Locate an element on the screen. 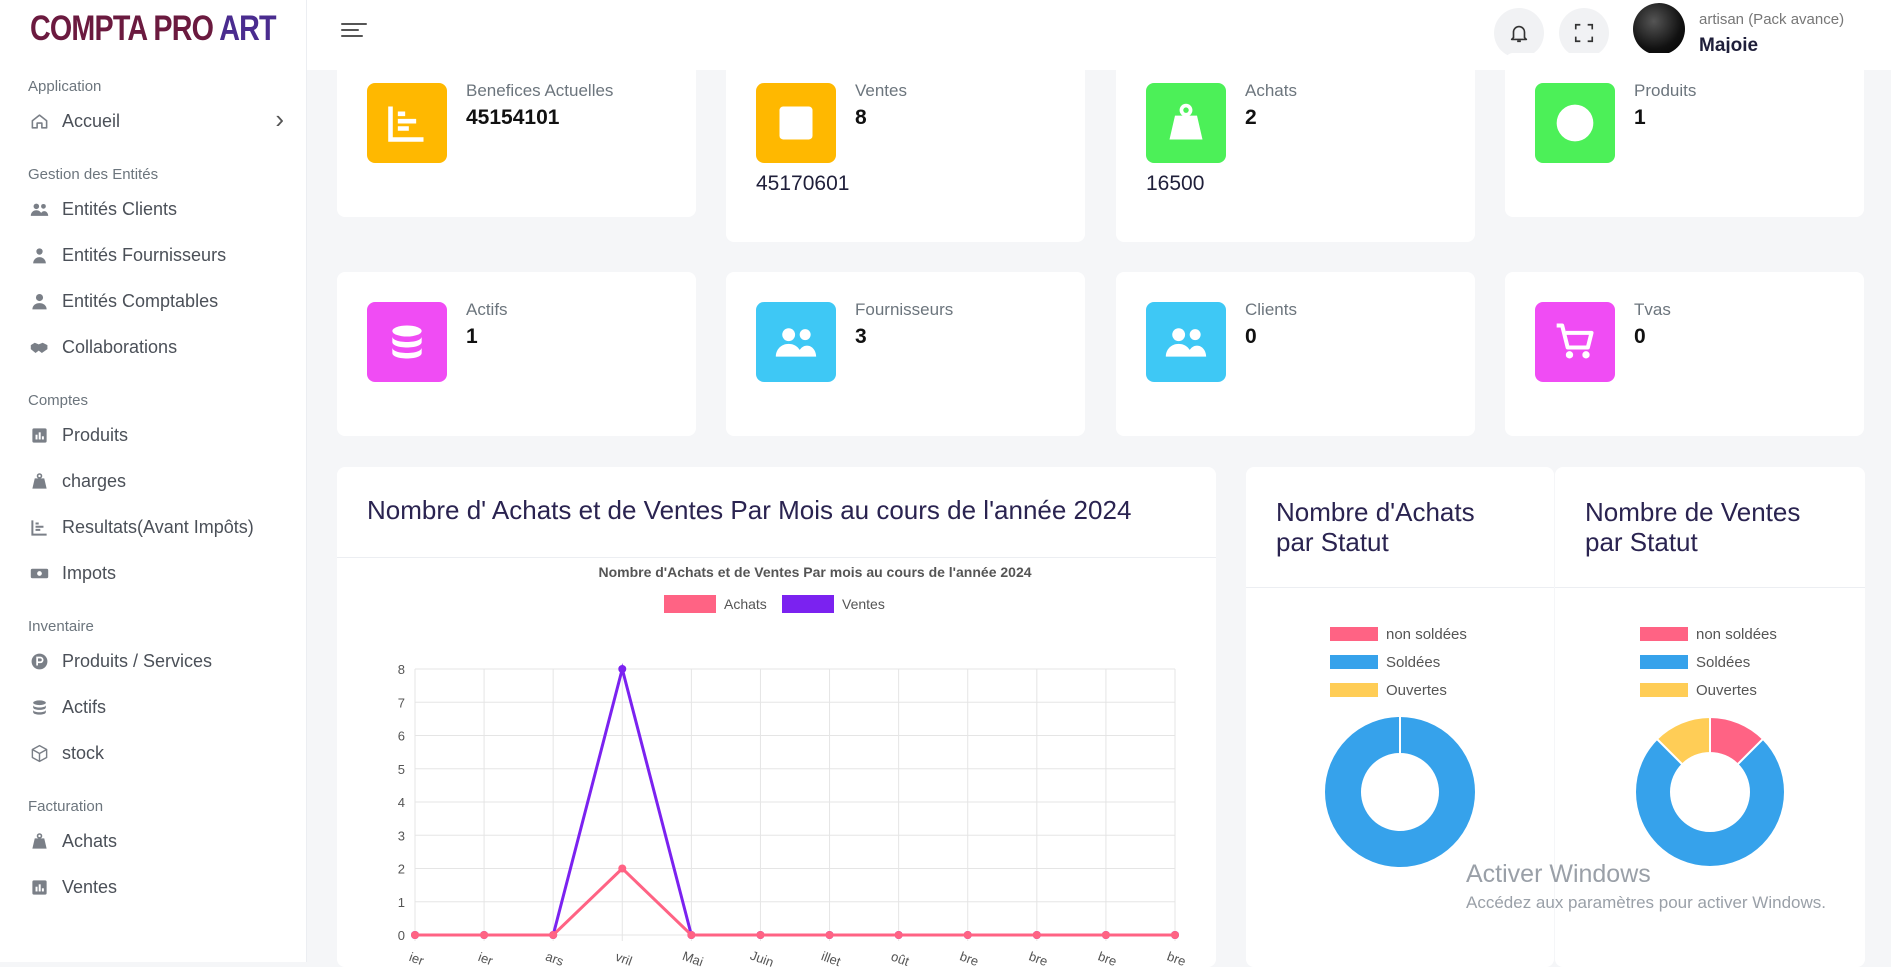 This screenshot has height=967, width=1891. windows-watermark-title: Activer Windows is located at coordinates (1558, 874).